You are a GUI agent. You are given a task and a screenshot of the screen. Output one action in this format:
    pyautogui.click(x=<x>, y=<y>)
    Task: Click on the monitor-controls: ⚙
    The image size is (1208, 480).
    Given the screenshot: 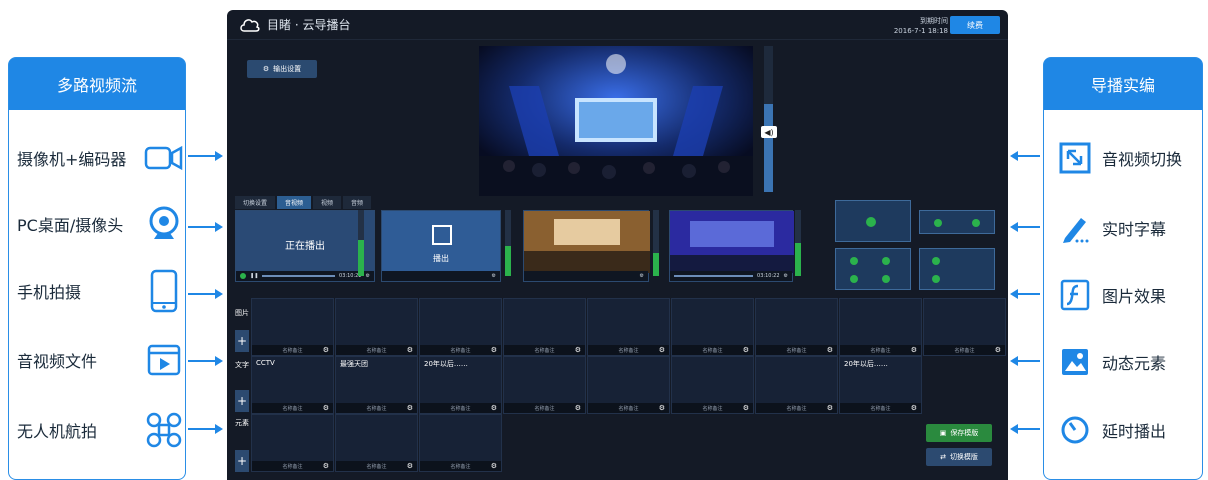 What is the action you would take?
    pyautogui.click(x=441, y=276)
    